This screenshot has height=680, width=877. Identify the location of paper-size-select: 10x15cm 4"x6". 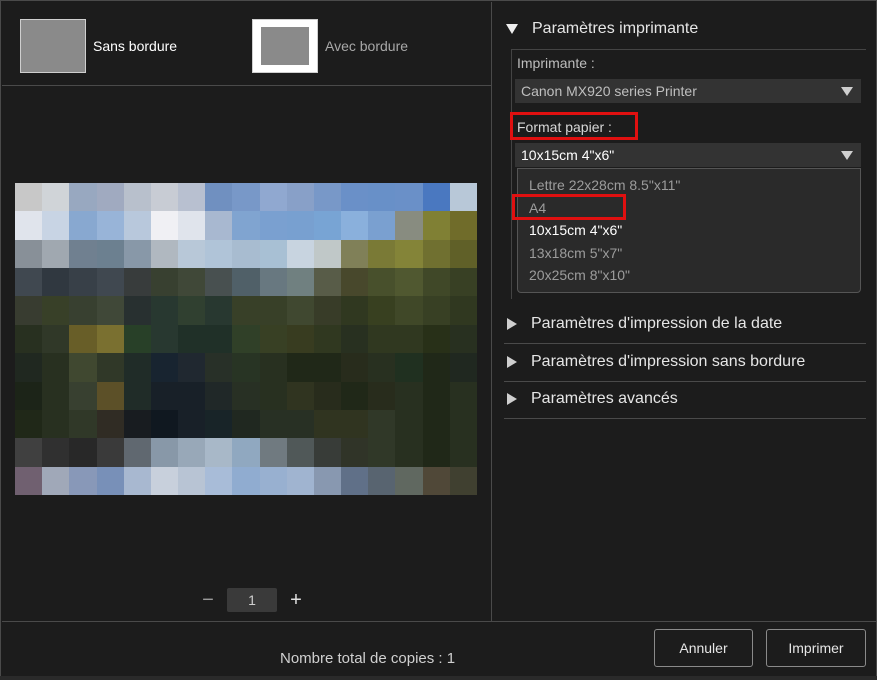
(688, 155).